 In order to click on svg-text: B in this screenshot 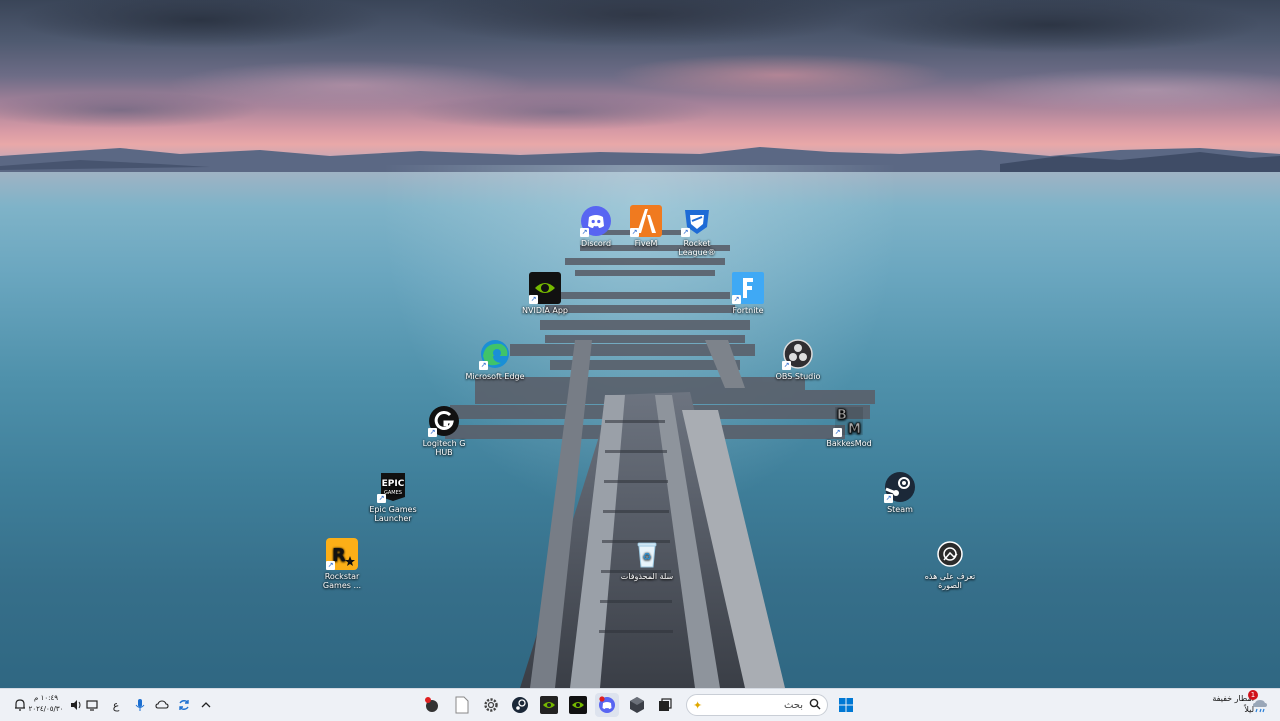, I will do `click(842, 415)`.